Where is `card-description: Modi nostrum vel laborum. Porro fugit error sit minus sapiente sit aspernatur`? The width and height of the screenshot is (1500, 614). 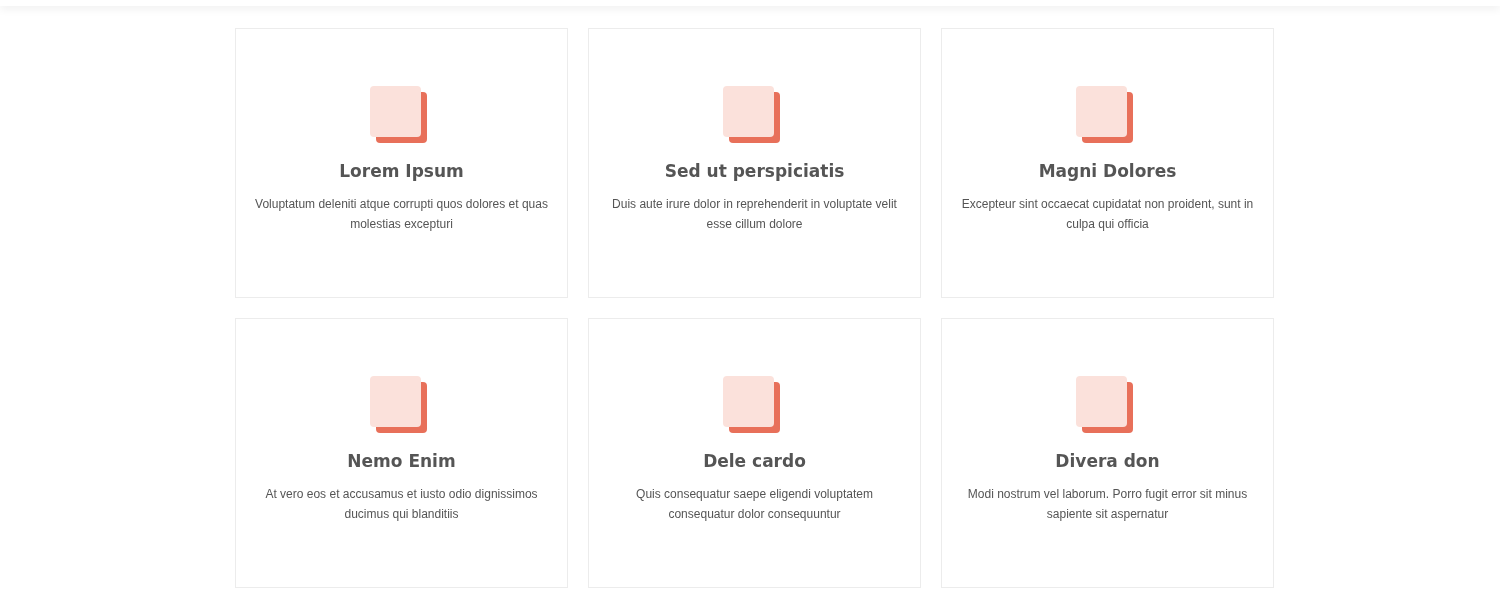
card-description: Modi nostrum vel laborum. Porro fugit error sit minus sapiente sit aspernatur is located at coordinates (1107, 504).